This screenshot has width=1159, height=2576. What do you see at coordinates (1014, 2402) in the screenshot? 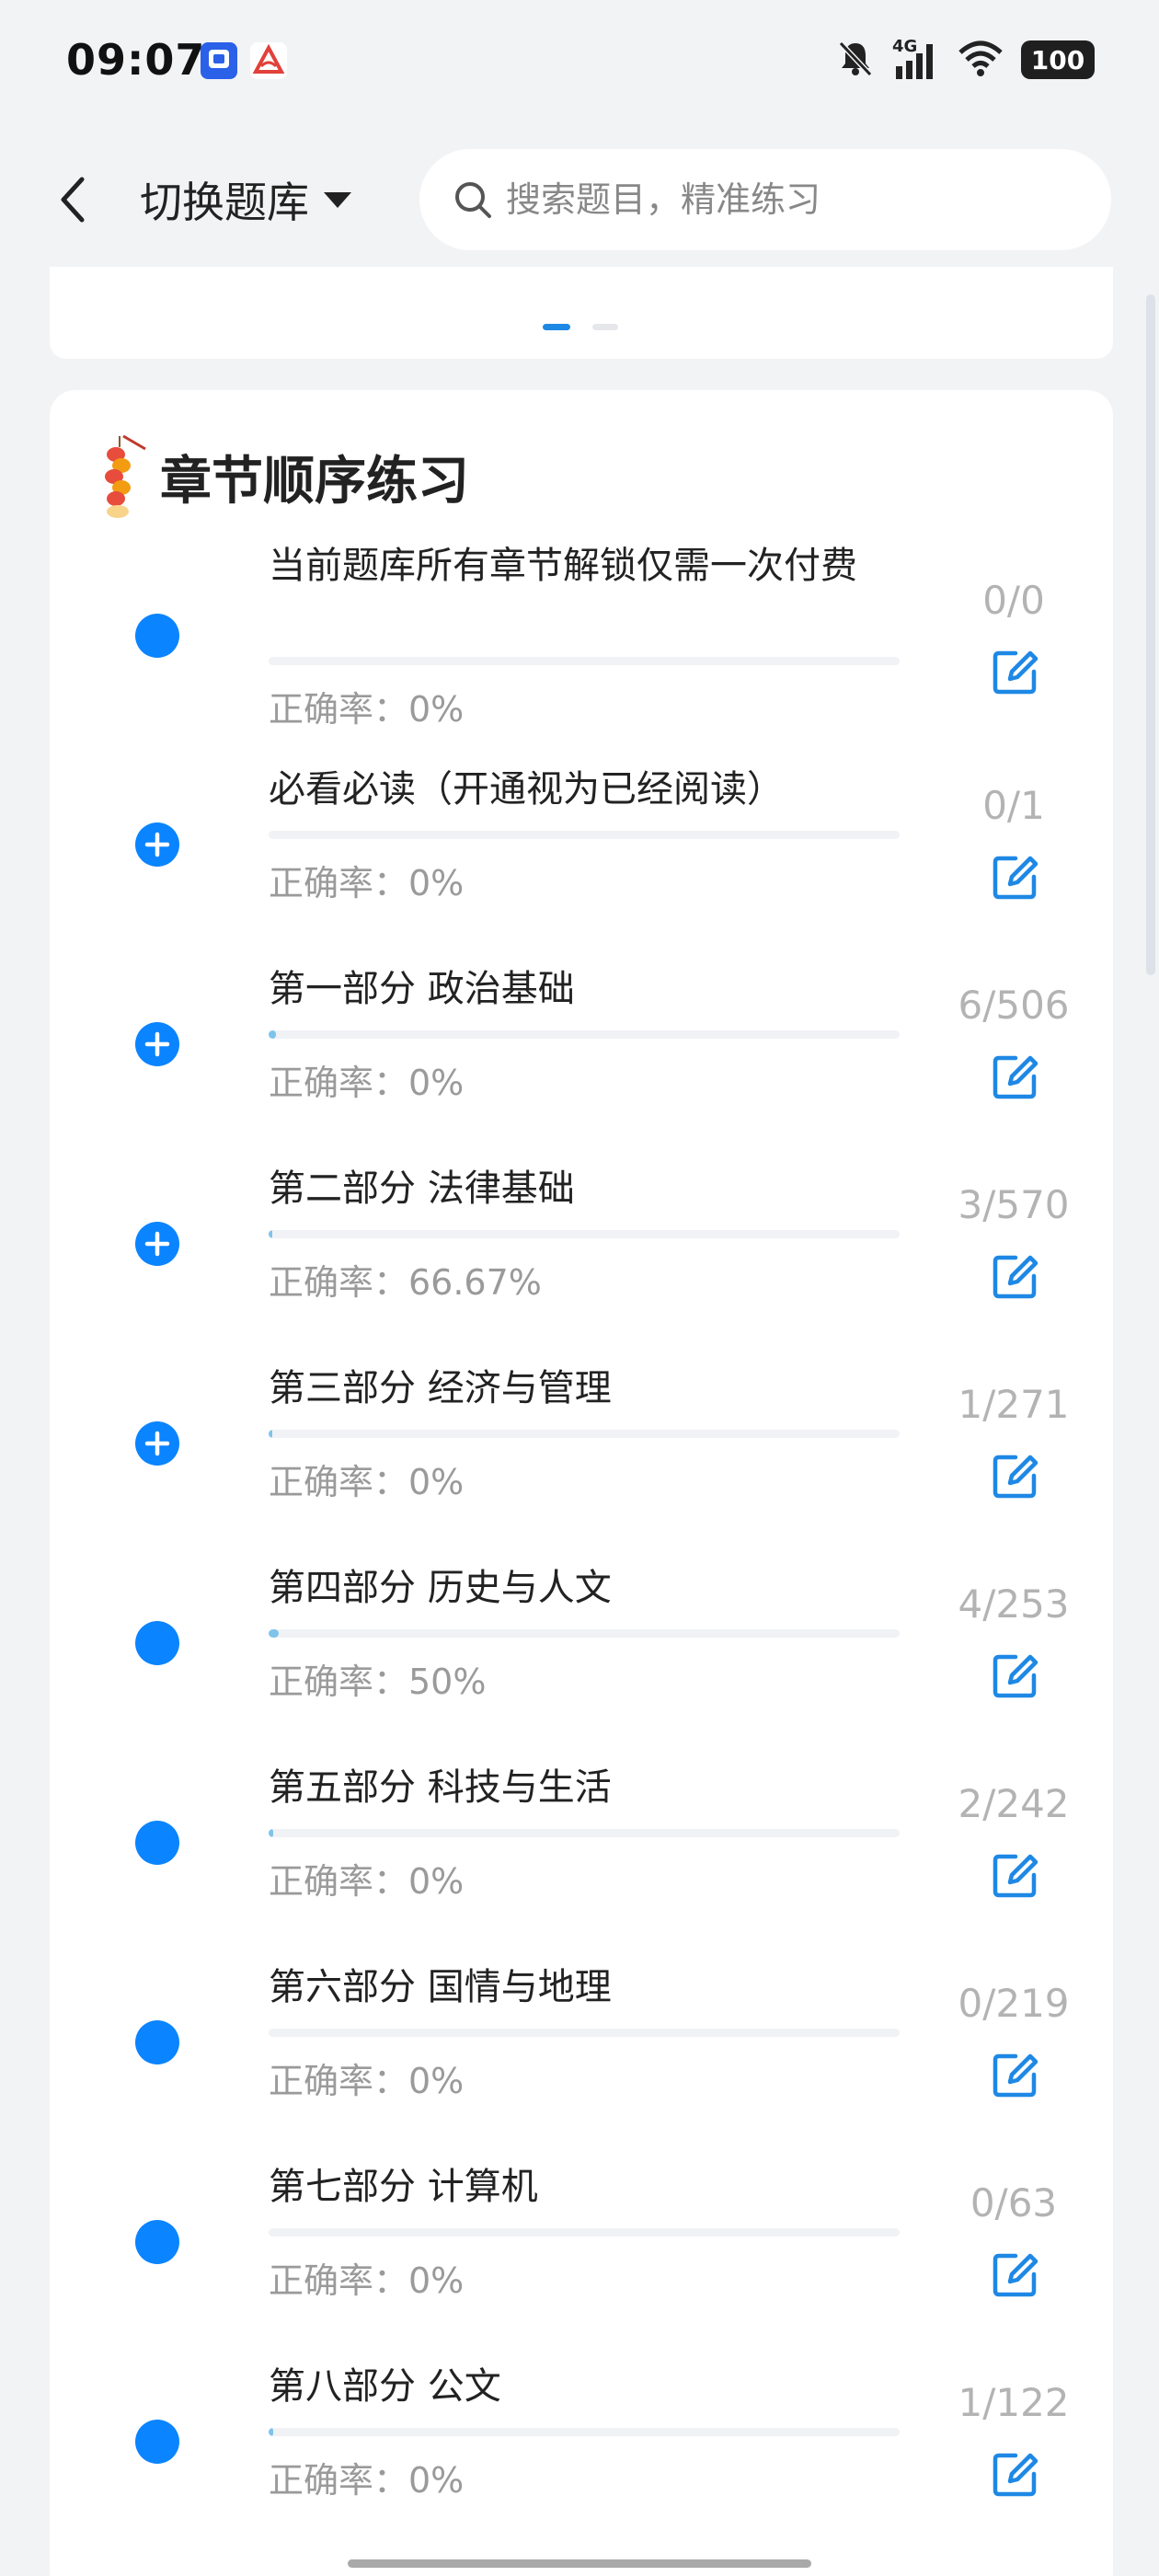
I see `question-count: 1/122` at bounding box center [1014, 2402].